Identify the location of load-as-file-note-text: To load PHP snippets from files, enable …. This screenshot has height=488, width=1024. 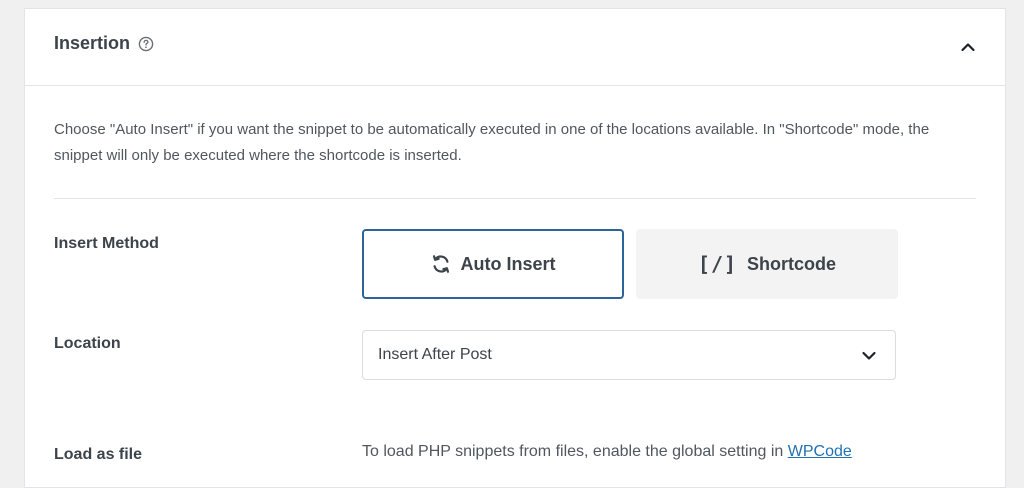
(573, 451).